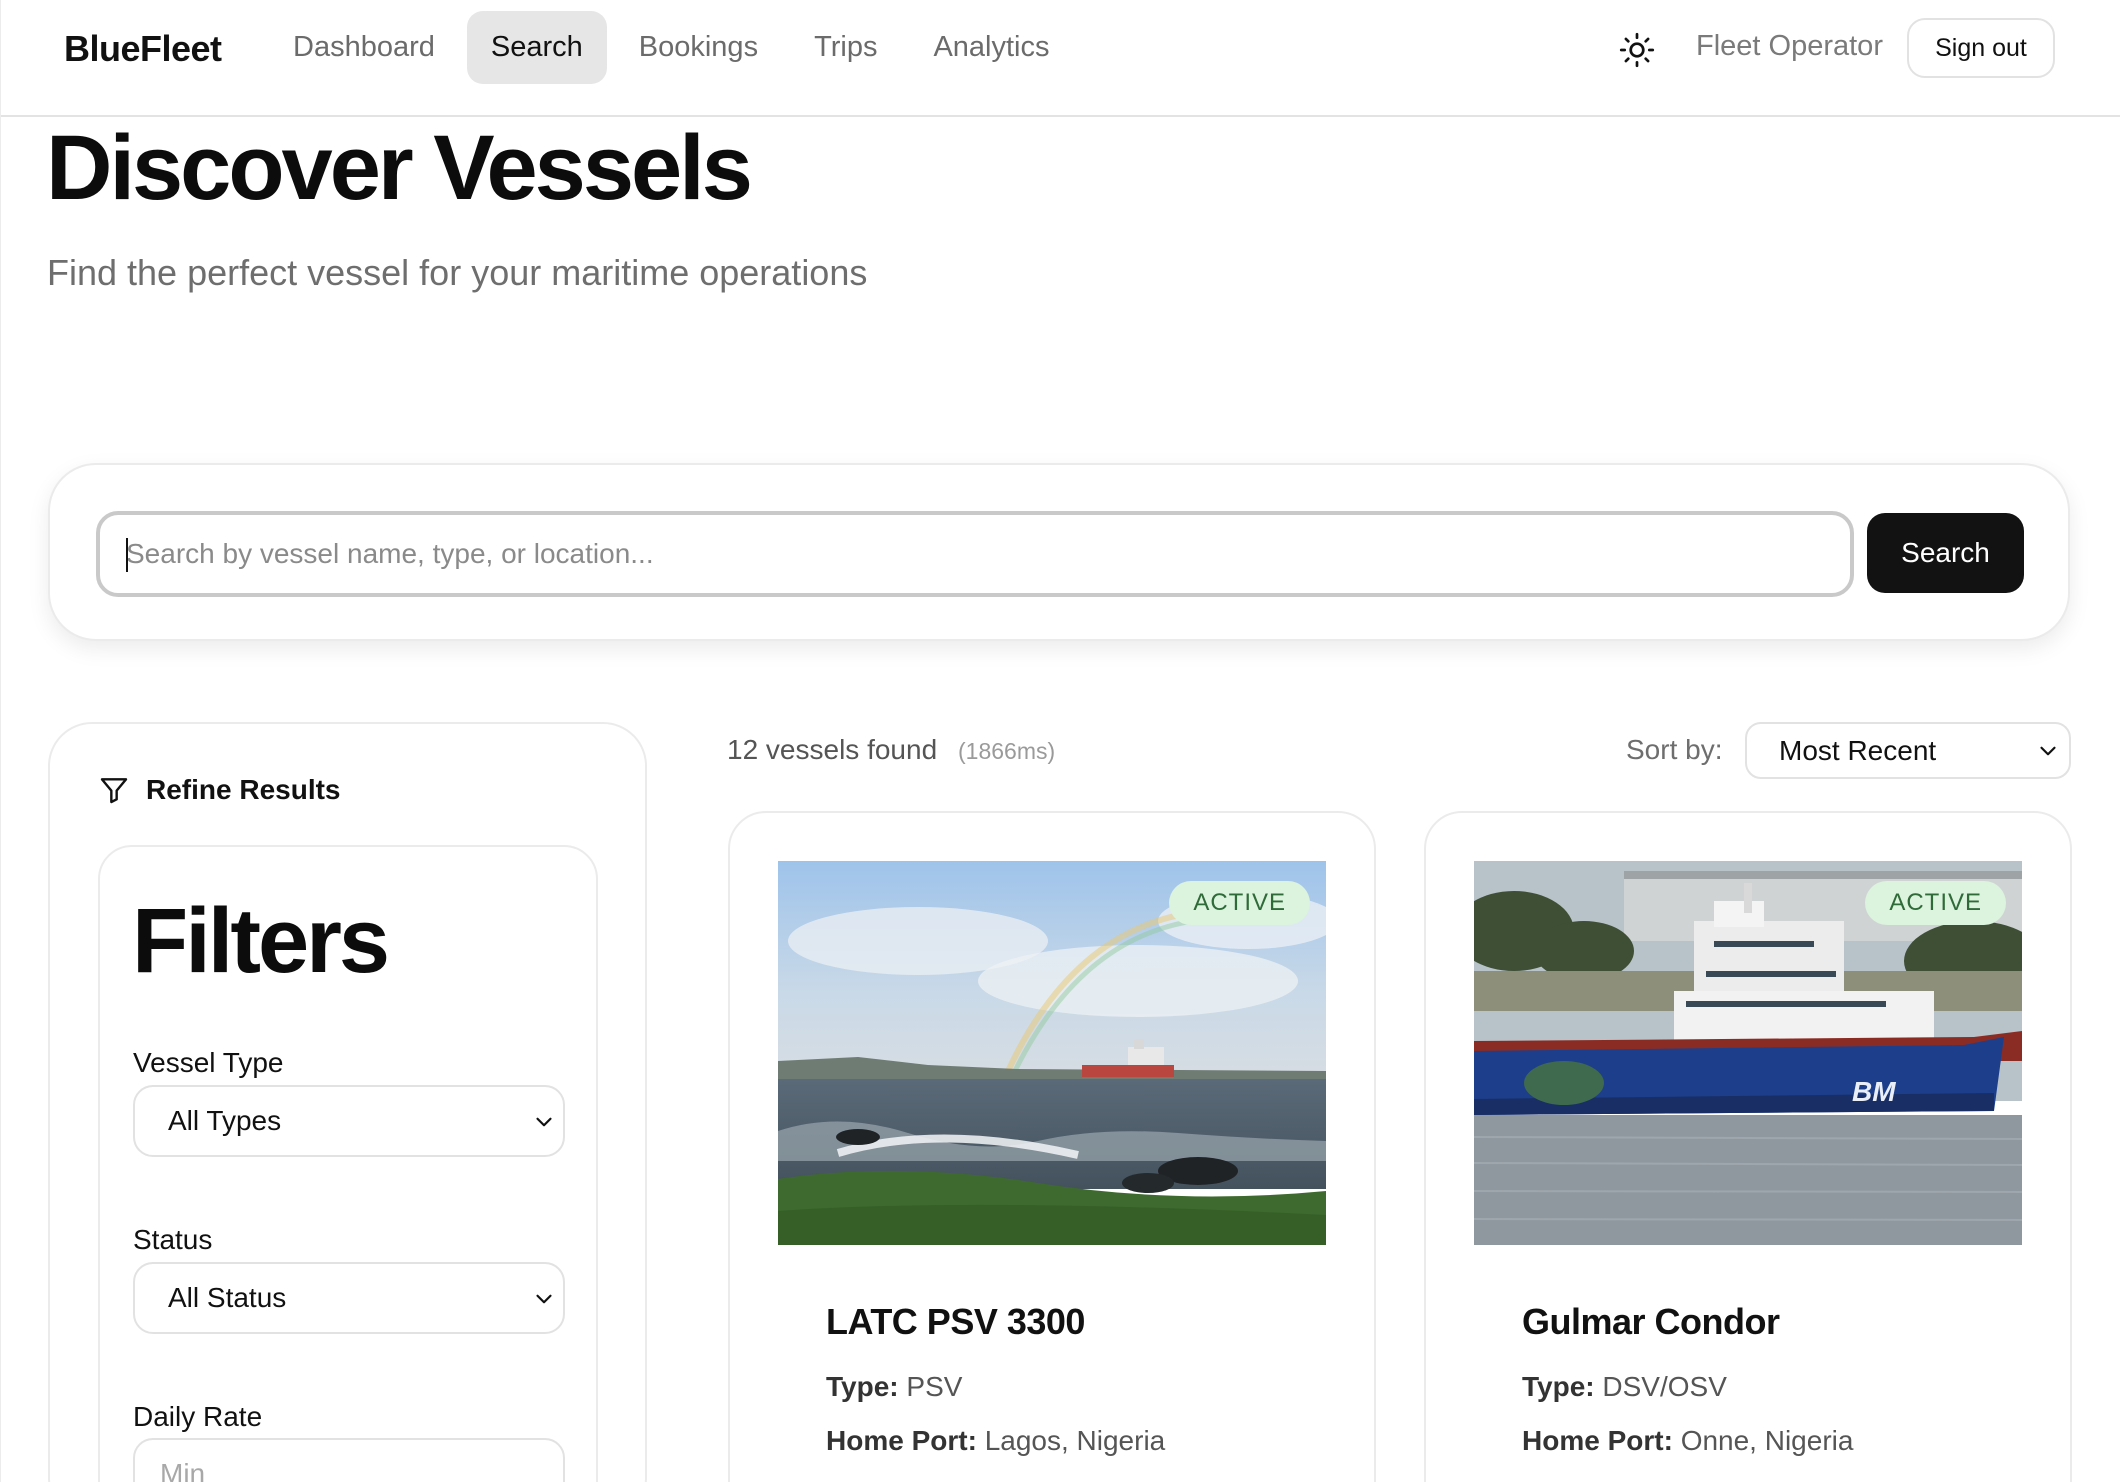  Describe the element at coordinates (349, 1121) in the screenshot. I see `vessel-type-select: All Types` at that location.